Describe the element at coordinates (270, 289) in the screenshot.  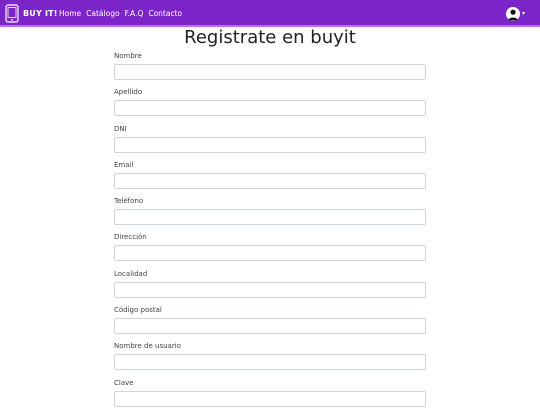
I see `localidad-input` at that location.